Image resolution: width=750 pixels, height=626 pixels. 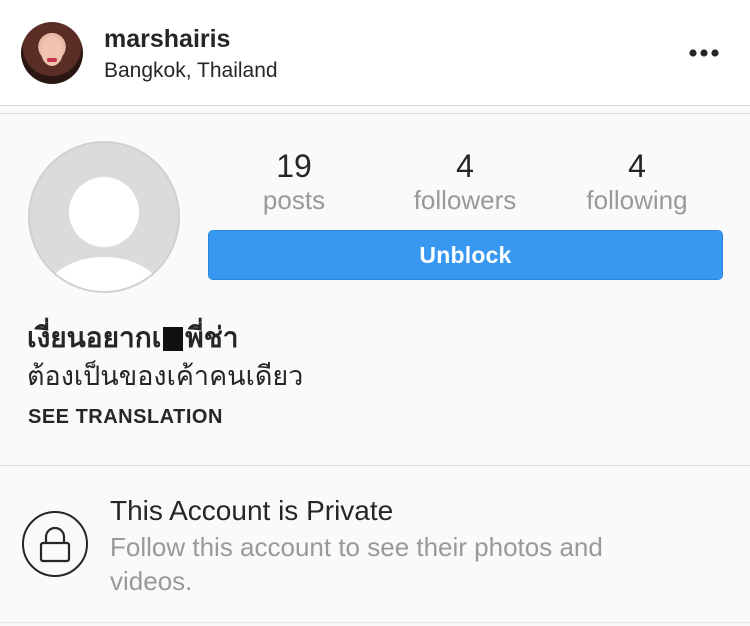 I want to click on location: Bangkok, Thailand, so click(x=191, y=71).